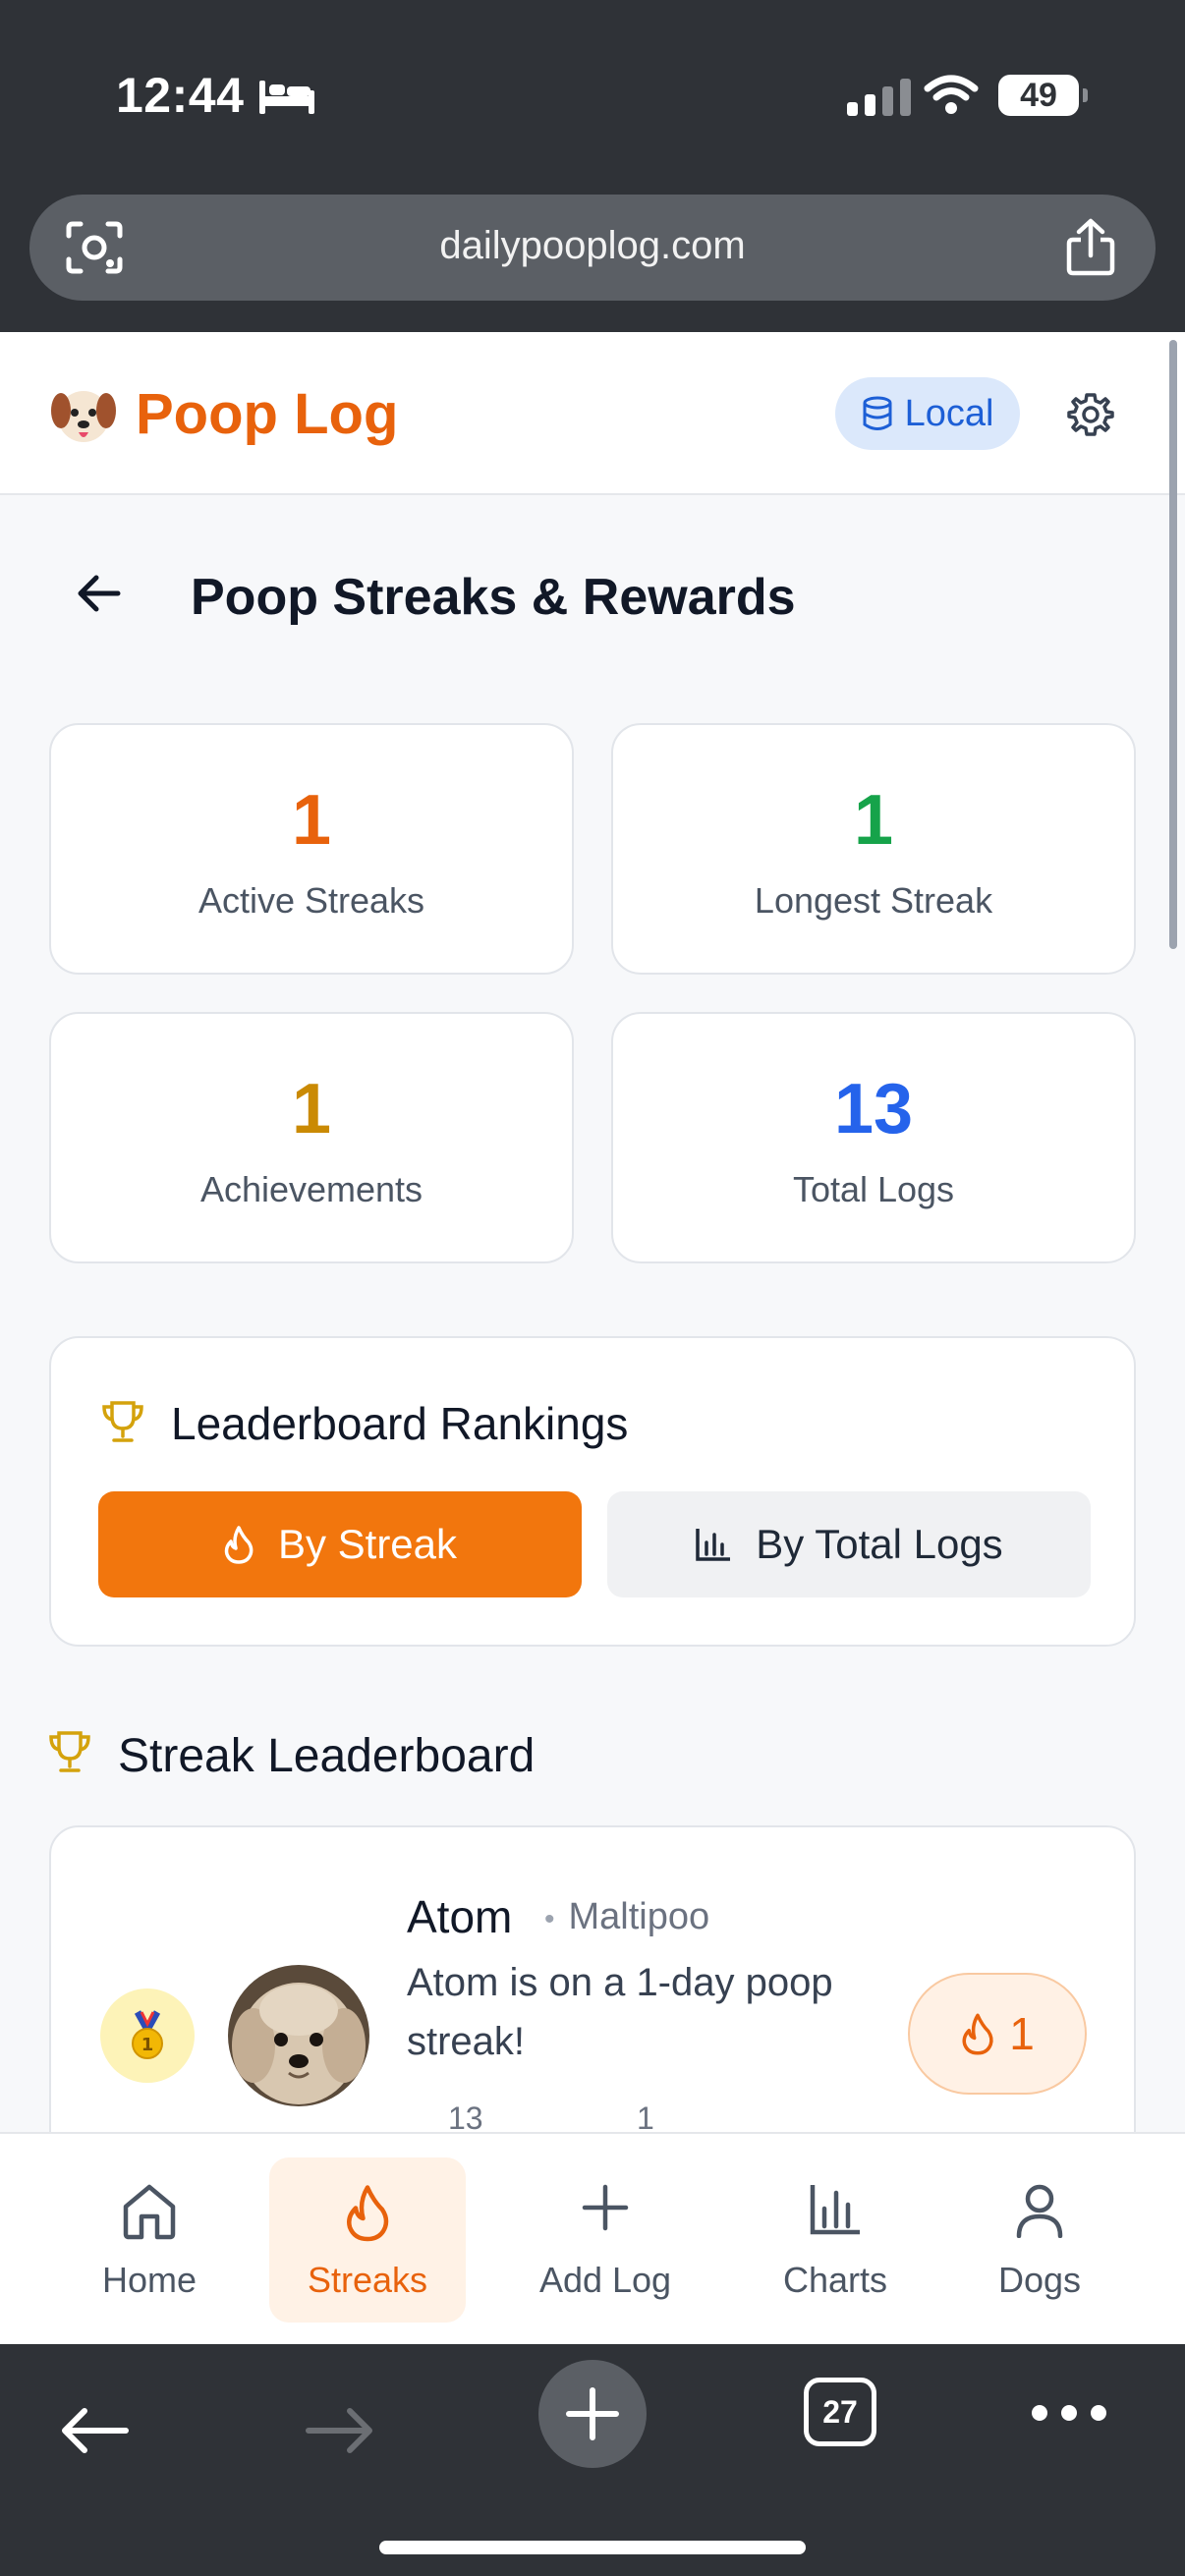 The width and height of the screenshot is (1185, 2576). Describe the element at coordinates (592, 413) in the screenshot. I see `app-header: Poop Log Local` at that location.